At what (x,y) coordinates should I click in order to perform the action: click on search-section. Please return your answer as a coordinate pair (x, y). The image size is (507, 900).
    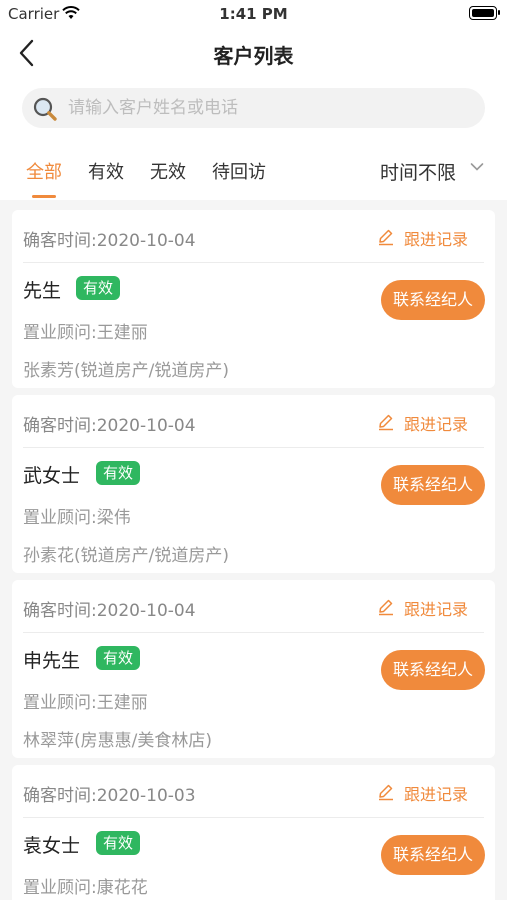
    Looking at the image, I should click on (253, 109).